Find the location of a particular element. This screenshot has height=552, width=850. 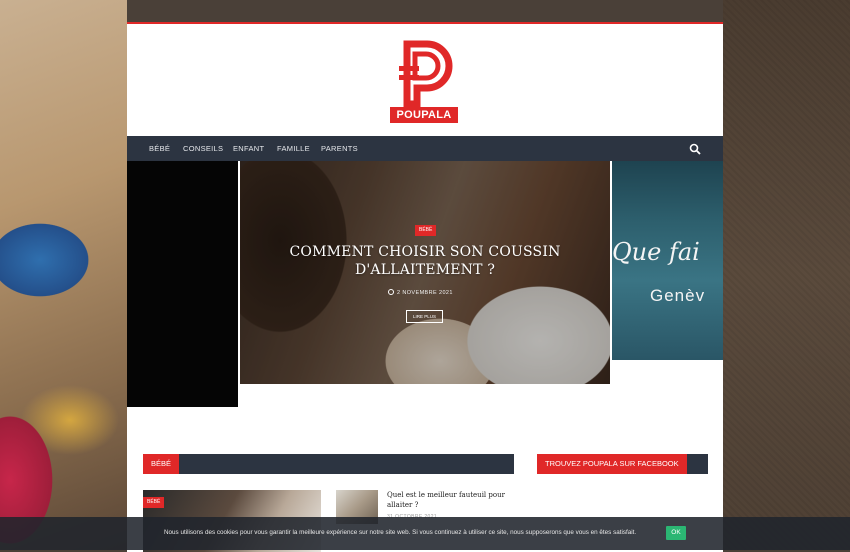

main-nav: BÉBÉ CONSEILS ENFANT FAMILLE PARENTS is located at coordinates (425, 148).